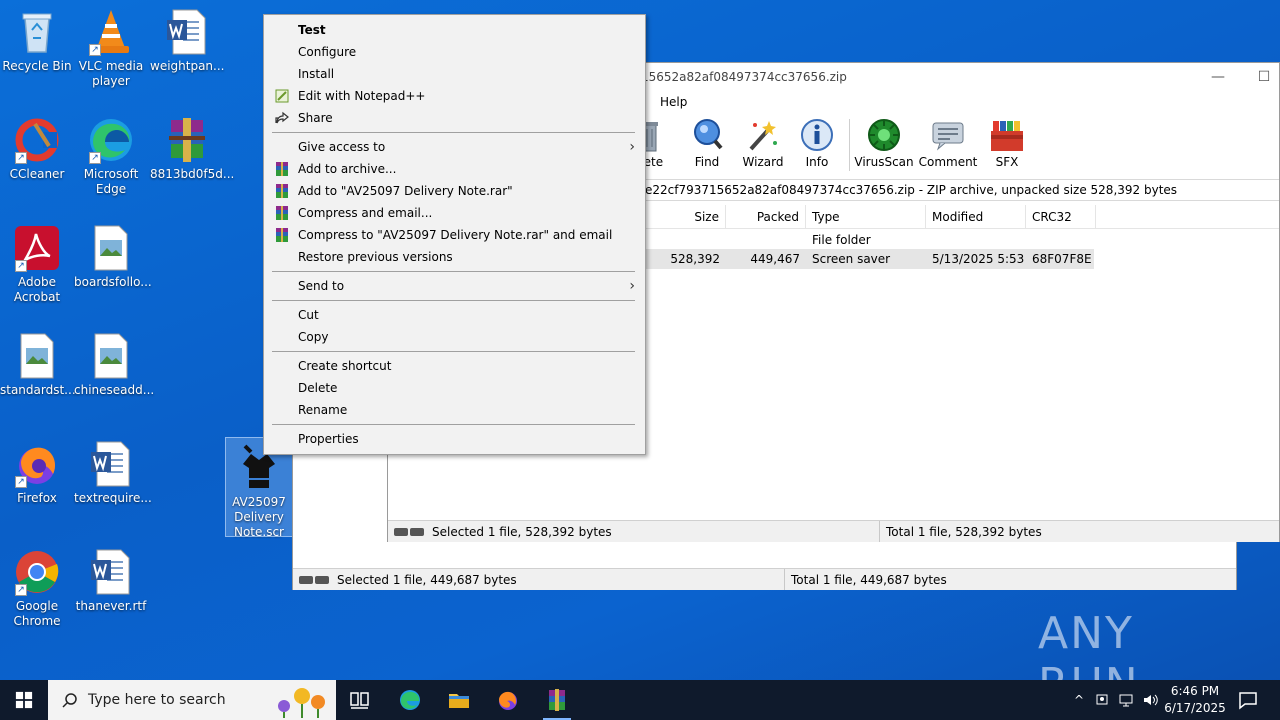  Describe the element at coordinates (454, 147) in the screenshot. I see `menu-item-give-access: Give access to ›` at that location.